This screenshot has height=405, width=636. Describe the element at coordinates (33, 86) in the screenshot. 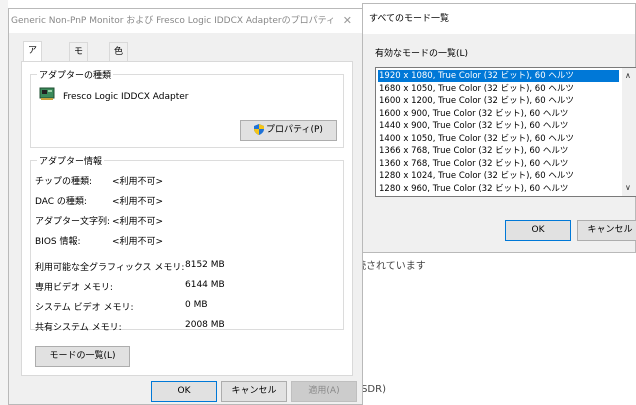

I see `tab-adapter: アダプター` at that location.